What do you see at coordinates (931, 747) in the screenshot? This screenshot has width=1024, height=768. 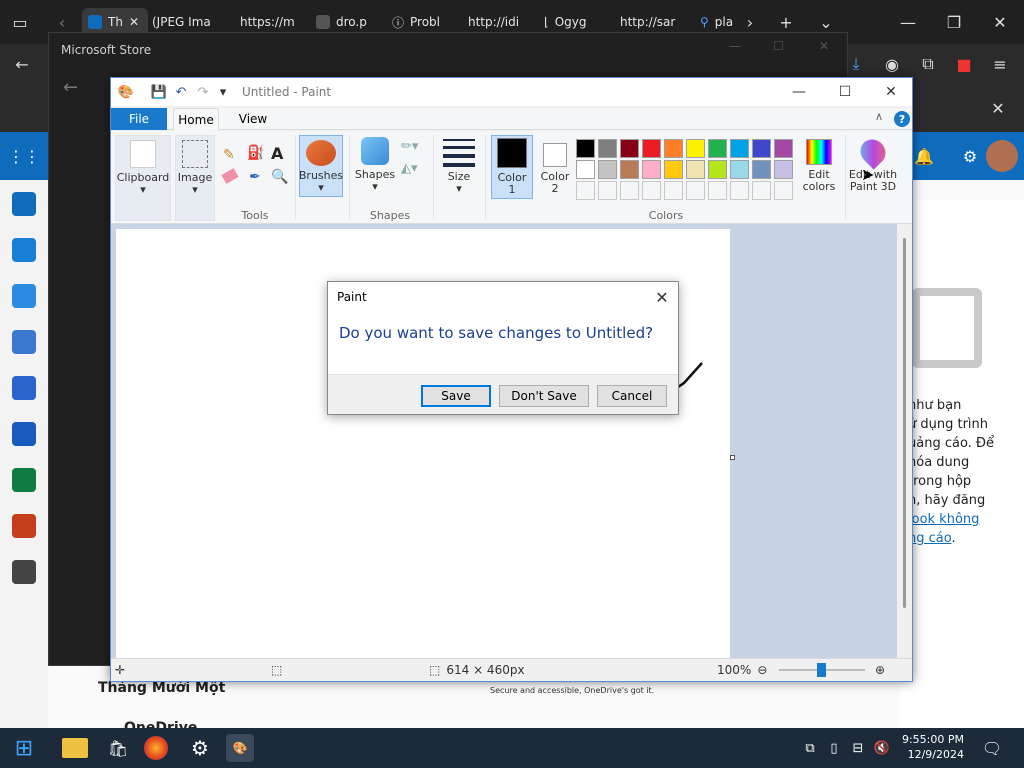 I see `clock: 9:55:00 PM 12/9/2024` at bounding box center [931, 747].